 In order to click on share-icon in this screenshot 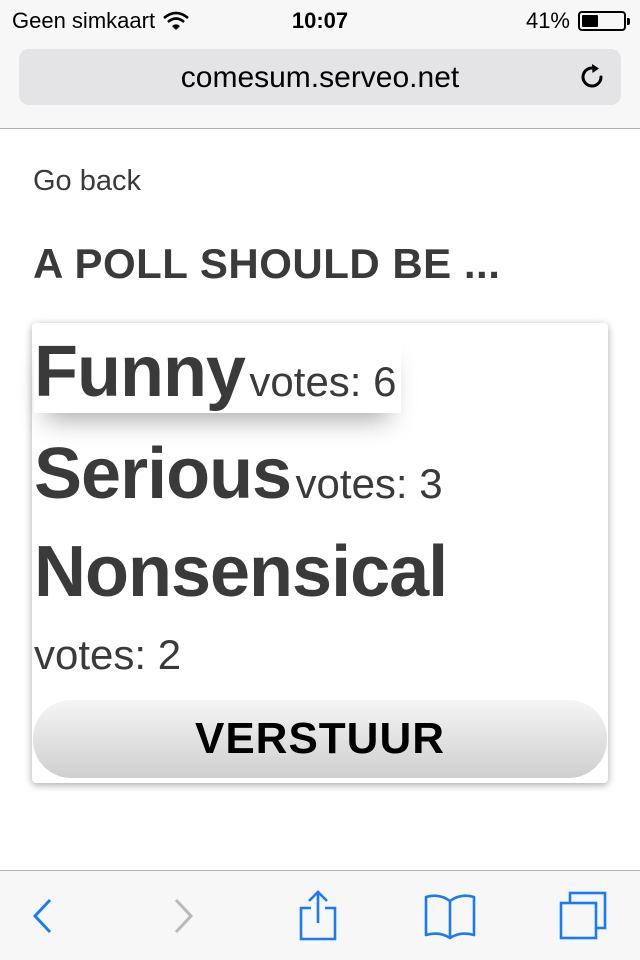, I will do `click(318, 915)`.